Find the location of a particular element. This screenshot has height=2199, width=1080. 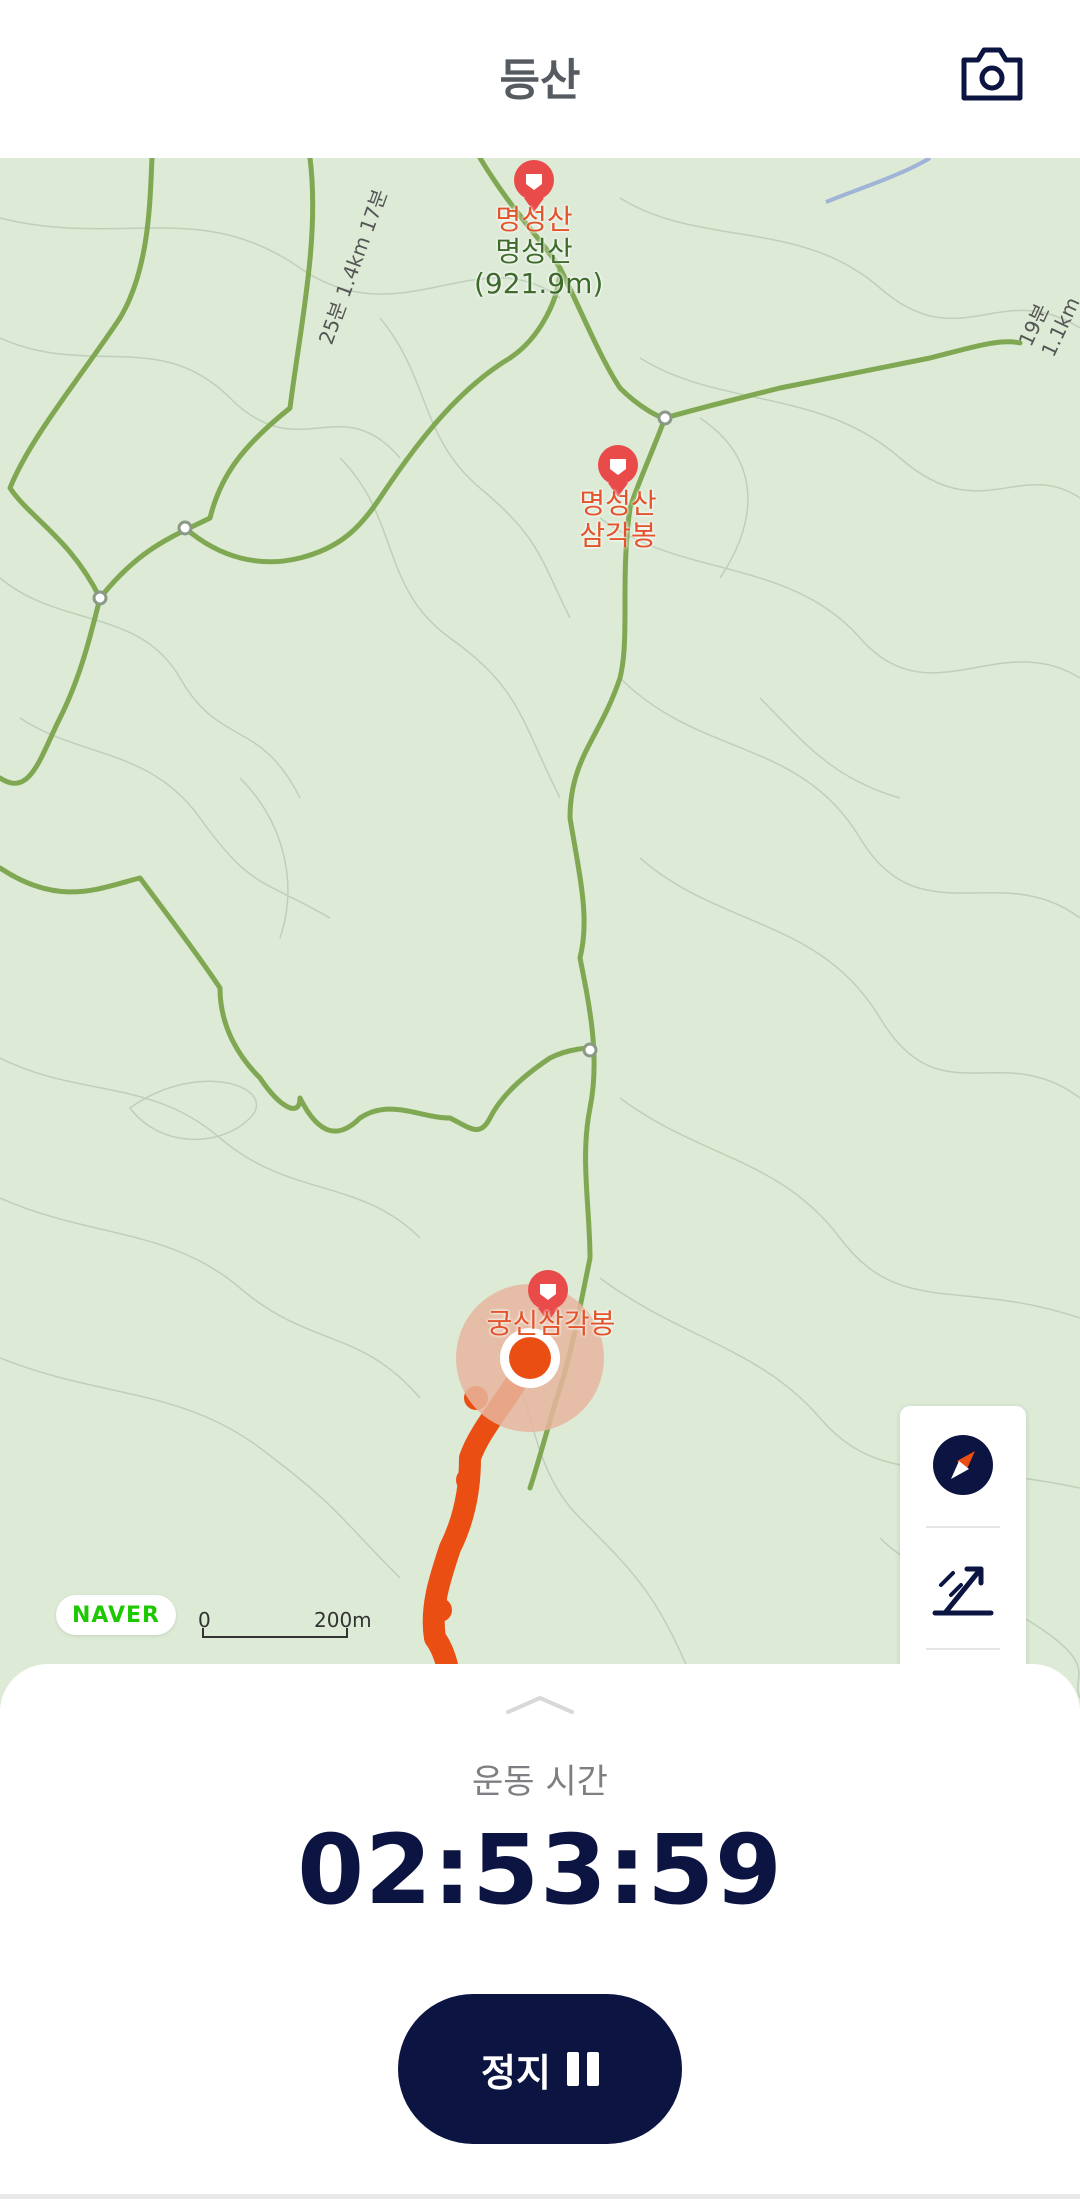

elevation-button is located at coordinates (963, 1587).